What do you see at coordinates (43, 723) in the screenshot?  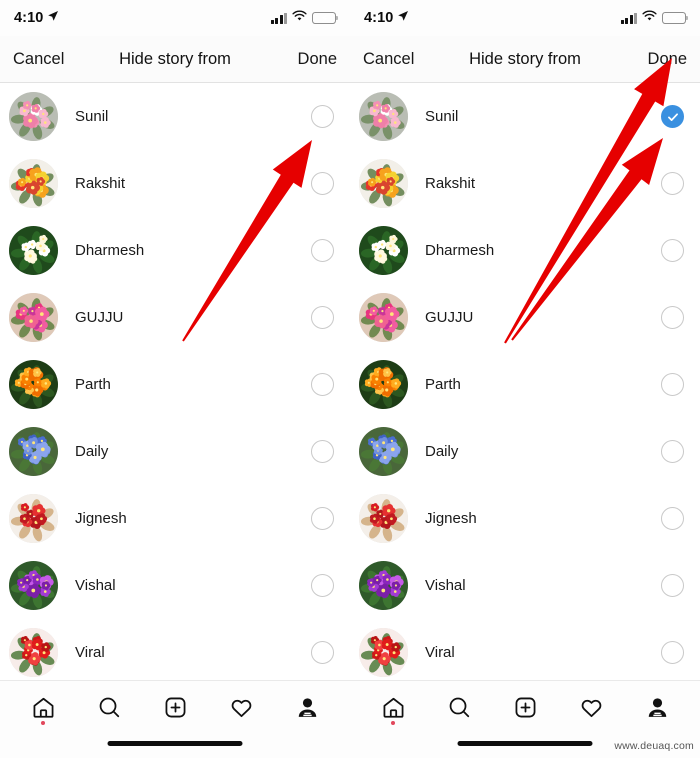 I see `notification-dot` at bounding box center [43, 723].